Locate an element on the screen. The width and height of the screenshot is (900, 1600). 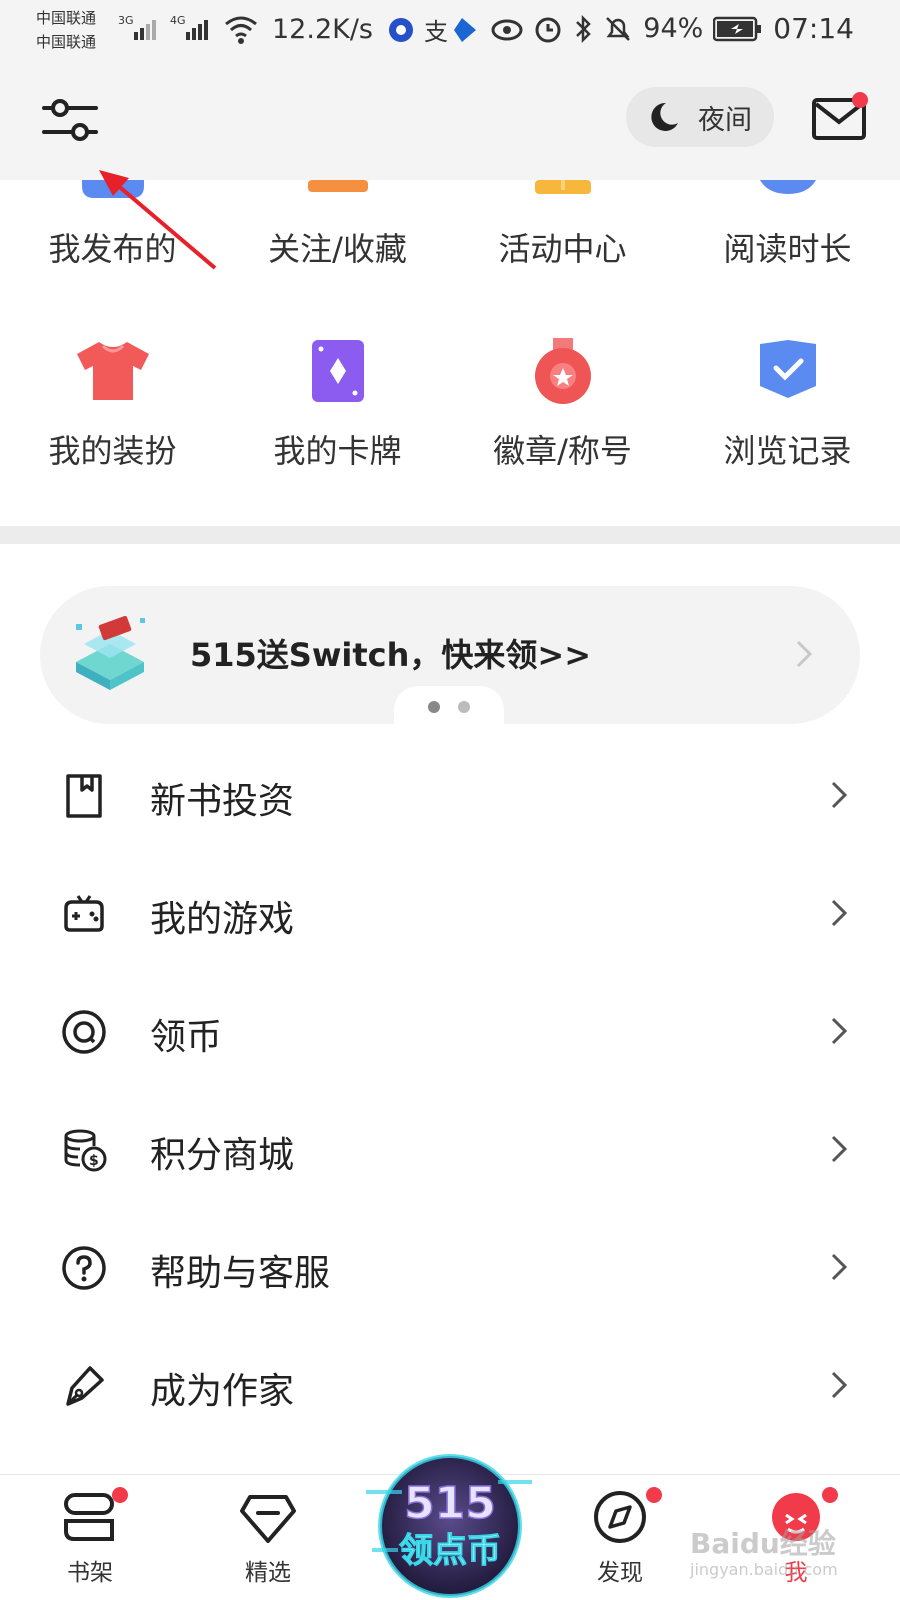
menu-item-help: 帮助与客服 is located at coordinates (450, 1266).